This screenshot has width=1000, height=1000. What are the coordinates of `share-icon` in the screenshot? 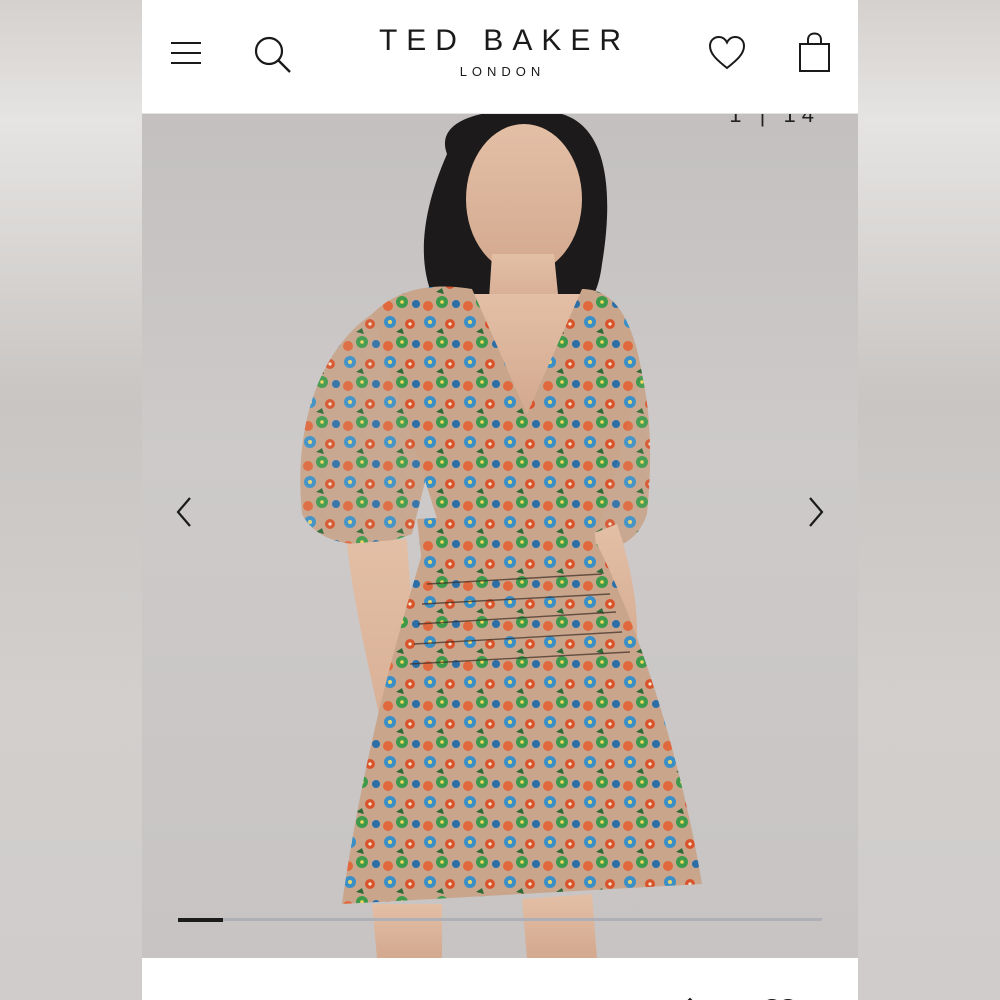 It's located at (690, 997).